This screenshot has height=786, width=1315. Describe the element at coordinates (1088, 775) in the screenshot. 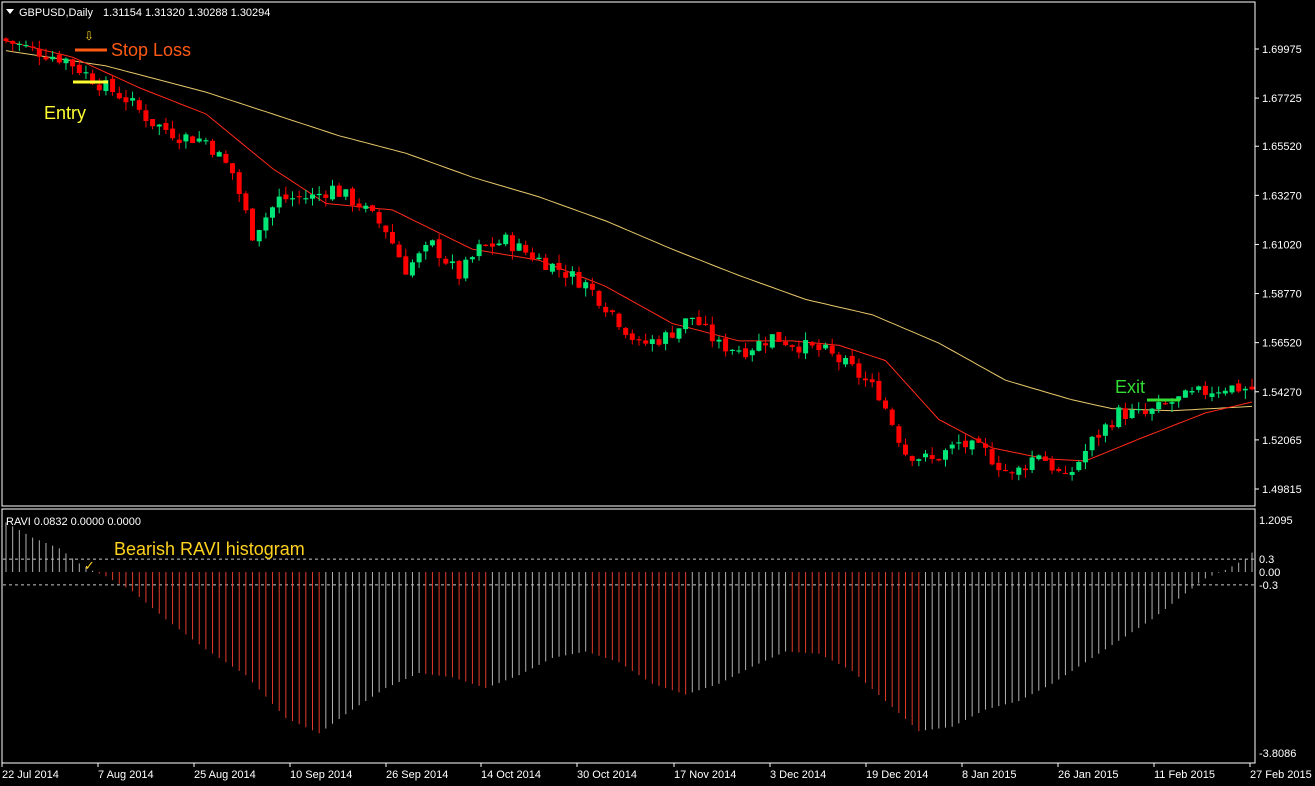

I see `date-axis-label: 26 Jan 2015` at that location.